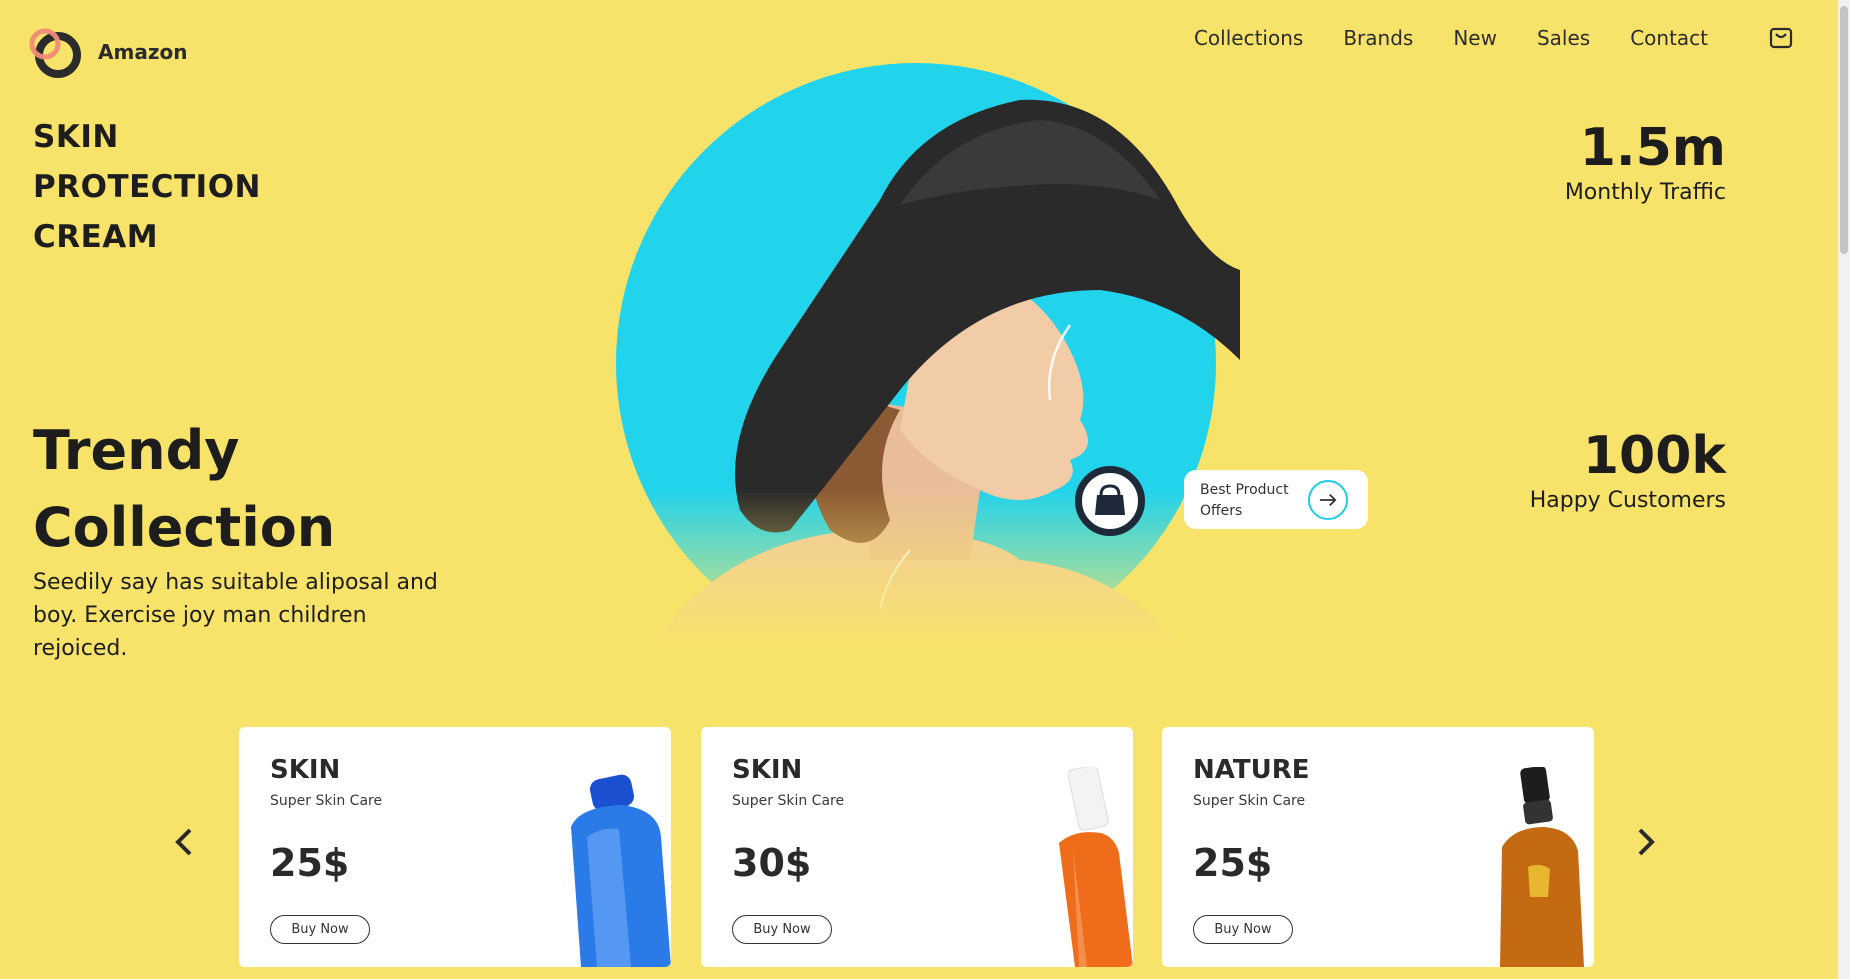 The image size is (1850, 979). What do you see at coordinates (1652, 148) in the screenshot?
I see `stat-value: 1.5m` at bounding box center [1652, 148].